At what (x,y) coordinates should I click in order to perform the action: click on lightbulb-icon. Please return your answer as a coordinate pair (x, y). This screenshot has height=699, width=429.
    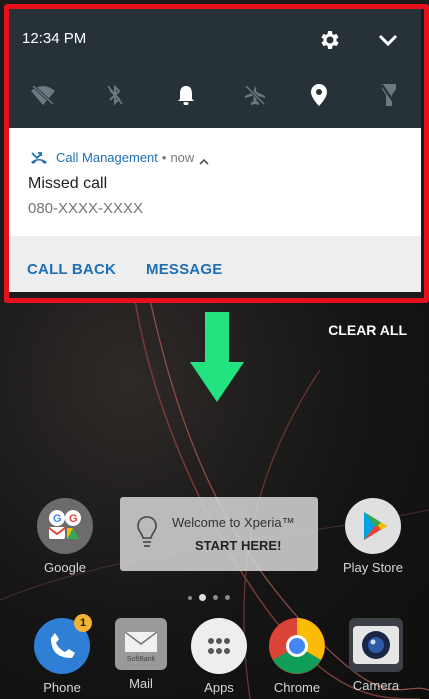
    Looking at the image, I should click on (147, 534).